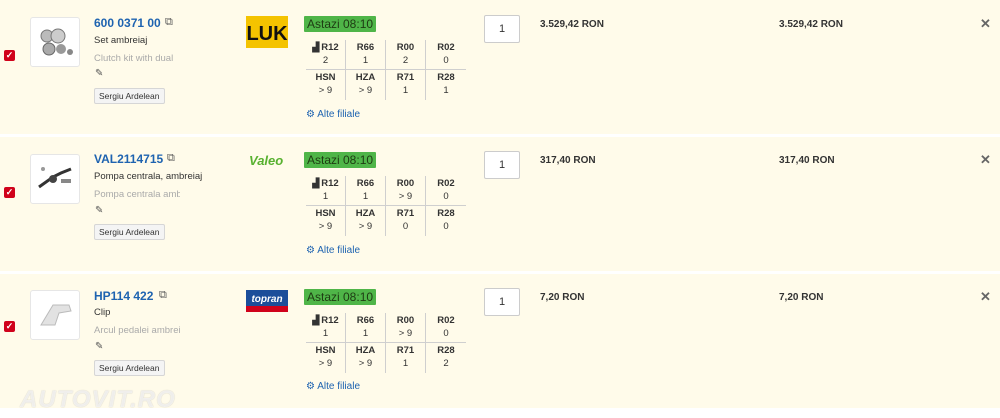  I want to click on brand-logo-text: Valeo, so click(266, 160).